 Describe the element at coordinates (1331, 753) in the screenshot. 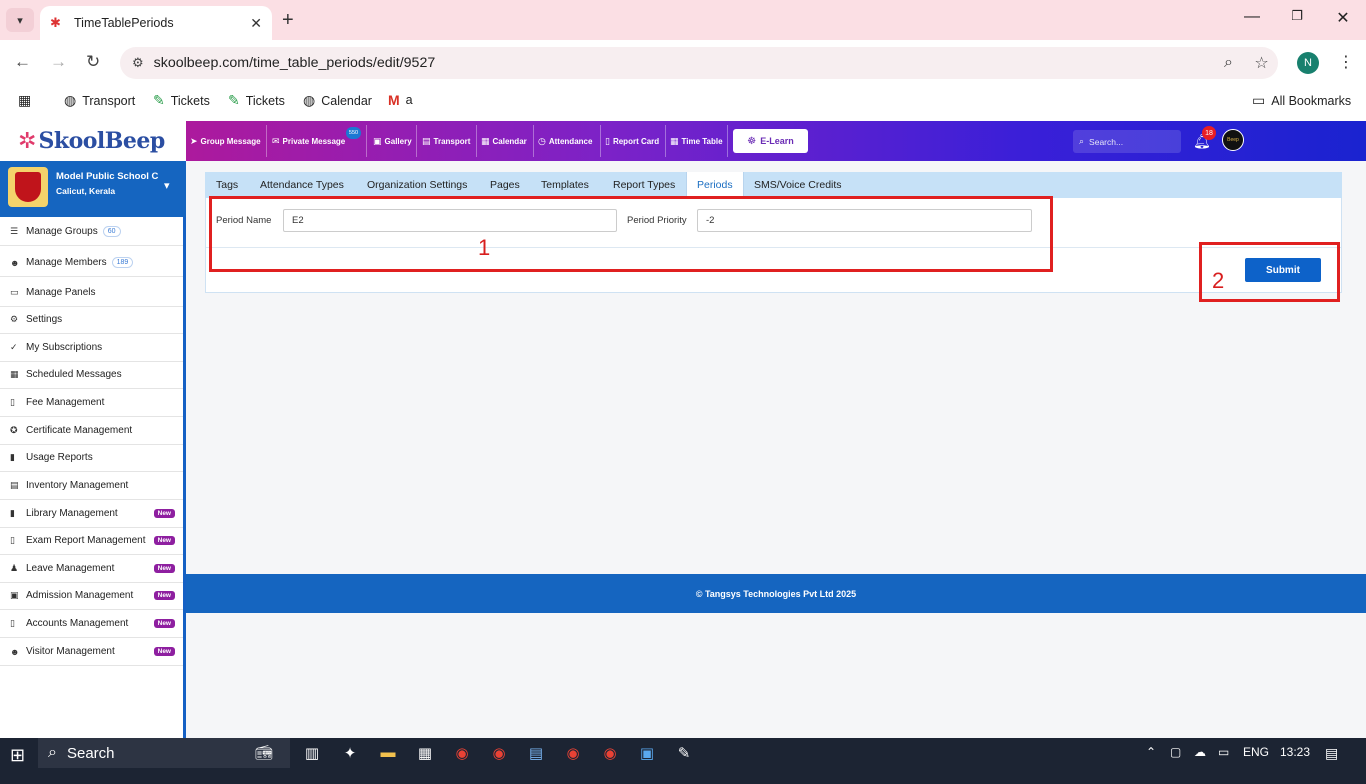

I see `notifications-icon: ▤` at that location.